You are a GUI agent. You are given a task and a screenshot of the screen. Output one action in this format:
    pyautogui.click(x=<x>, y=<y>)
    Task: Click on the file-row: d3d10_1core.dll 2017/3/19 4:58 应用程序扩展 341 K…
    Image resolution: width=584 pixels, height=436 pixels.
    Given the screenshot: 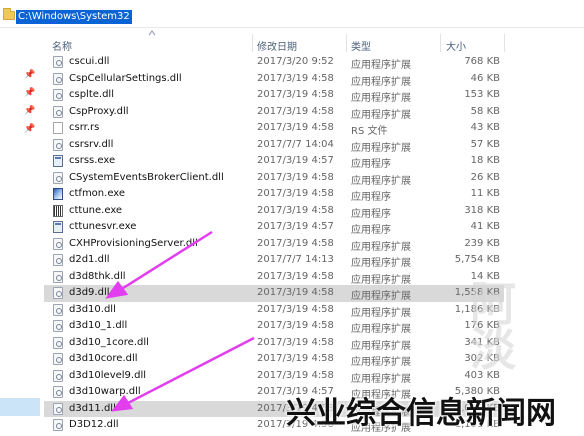 What is the action you would take?
    pyautogui.click(x=274, y=343)
    